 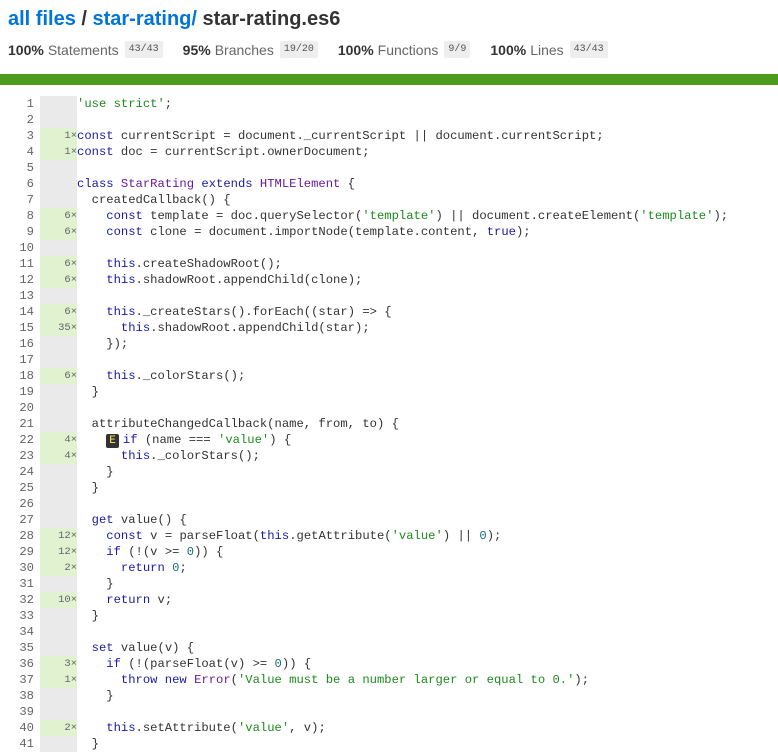 What do you see at coordinates (17, 168) in the screenshot?
I see `line-number: 5` at bounding box center [17, 168].